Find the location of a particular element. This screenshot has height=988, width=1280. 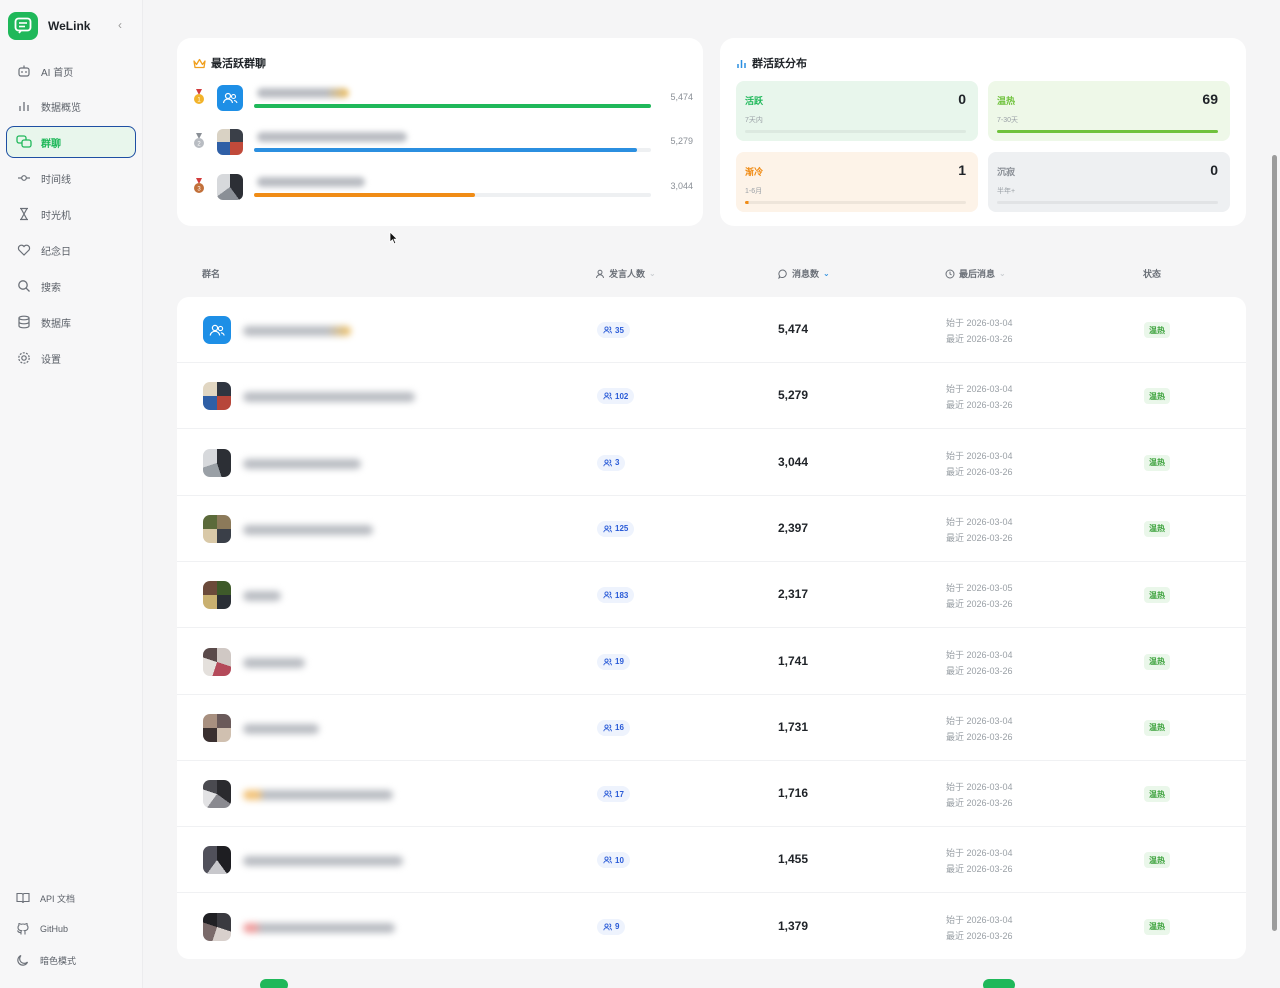

dist-active: 活跃 7天内 0 is located at coordinates (857, 111).